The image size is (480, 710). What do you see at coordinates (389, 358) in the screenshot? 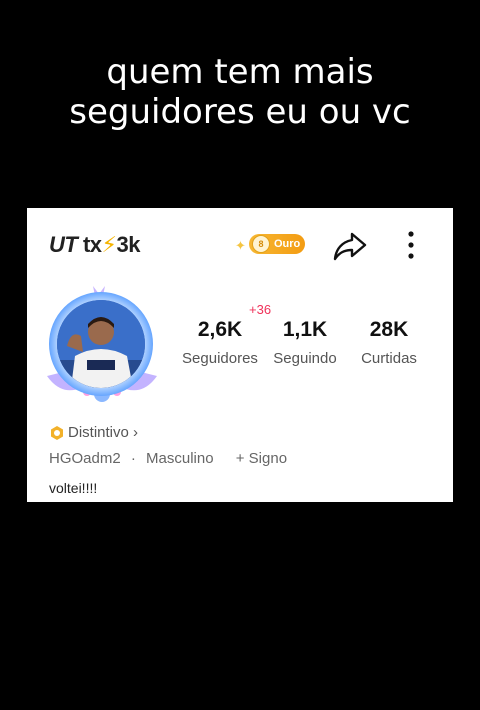
I see `stat-label: Curtidas` at bounding box center [389, 358].